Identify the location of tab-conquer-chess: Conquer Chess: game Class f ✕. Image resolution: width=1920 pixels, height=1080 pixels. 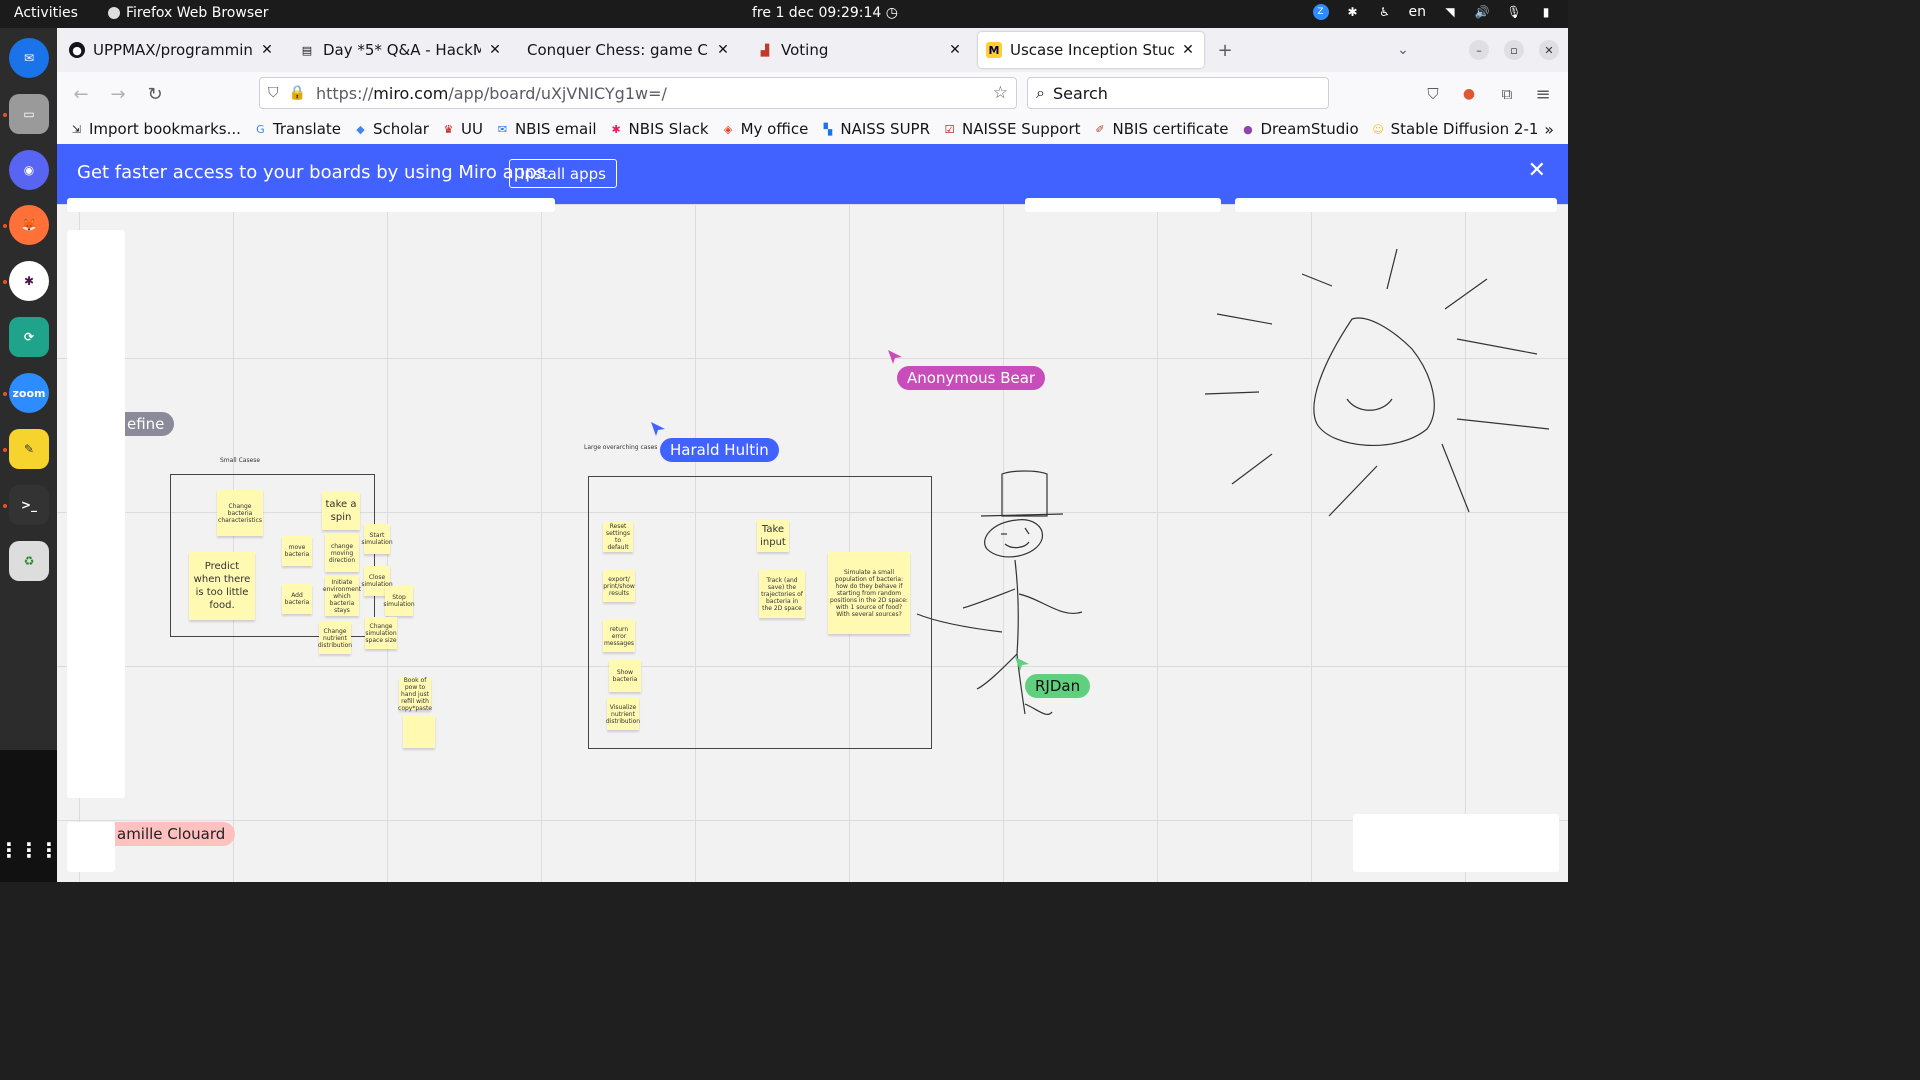
(629, 50).